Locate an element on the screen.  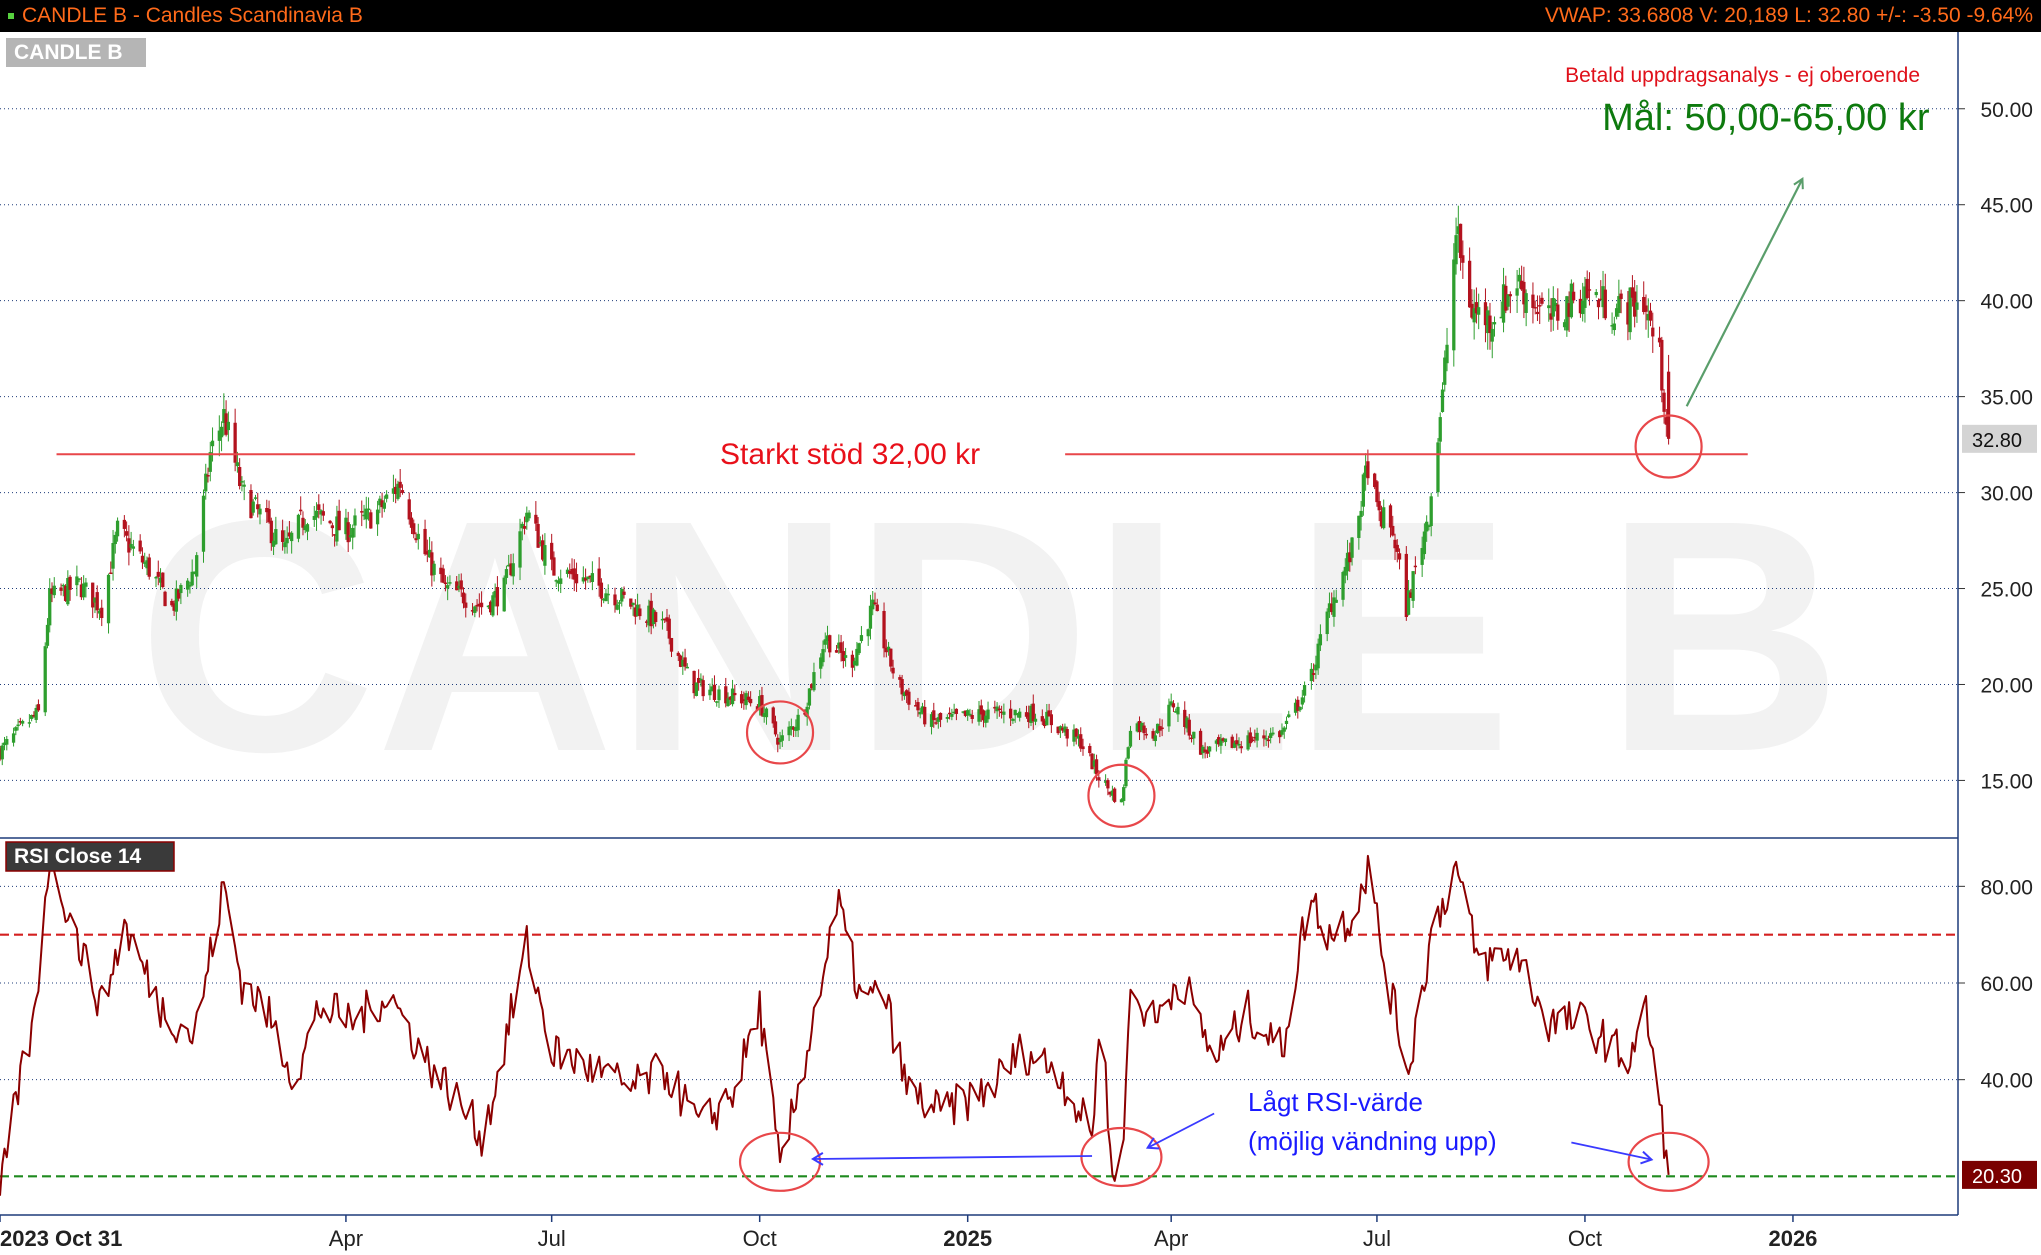
price-legend-text: CANDLE B is located at coordinates (68, 52).